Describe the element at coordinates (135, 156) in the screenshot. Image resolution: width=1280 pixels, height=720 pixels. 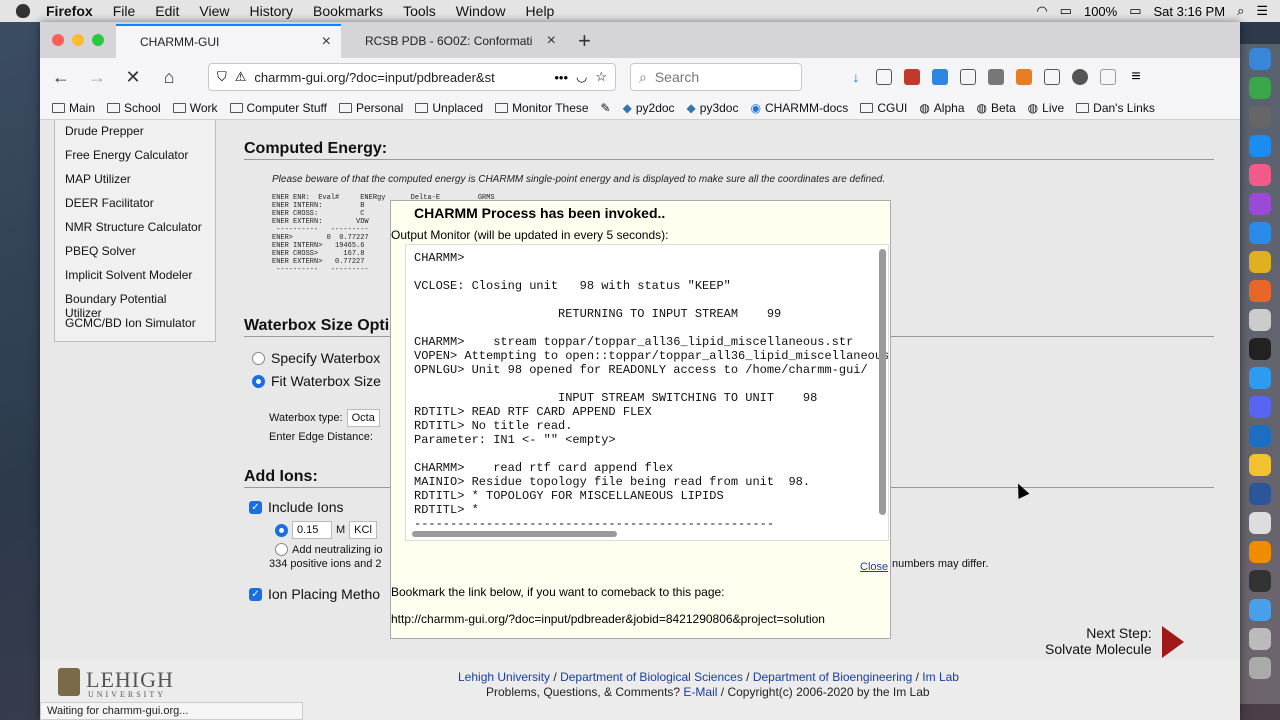
I see `sidebar-item-free-energy-calculator: Free Energy Calculator` at that location.